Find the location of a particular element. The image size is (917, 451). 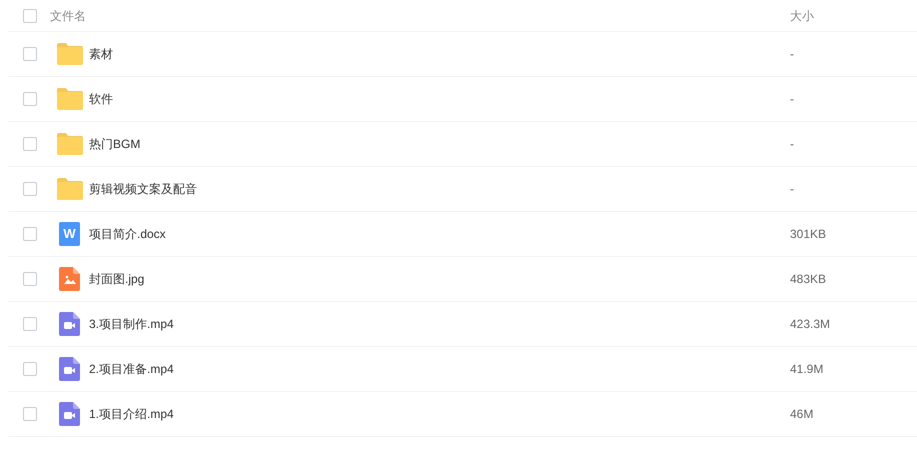

column-header: 文件名 is located at coordinates (68, 16).